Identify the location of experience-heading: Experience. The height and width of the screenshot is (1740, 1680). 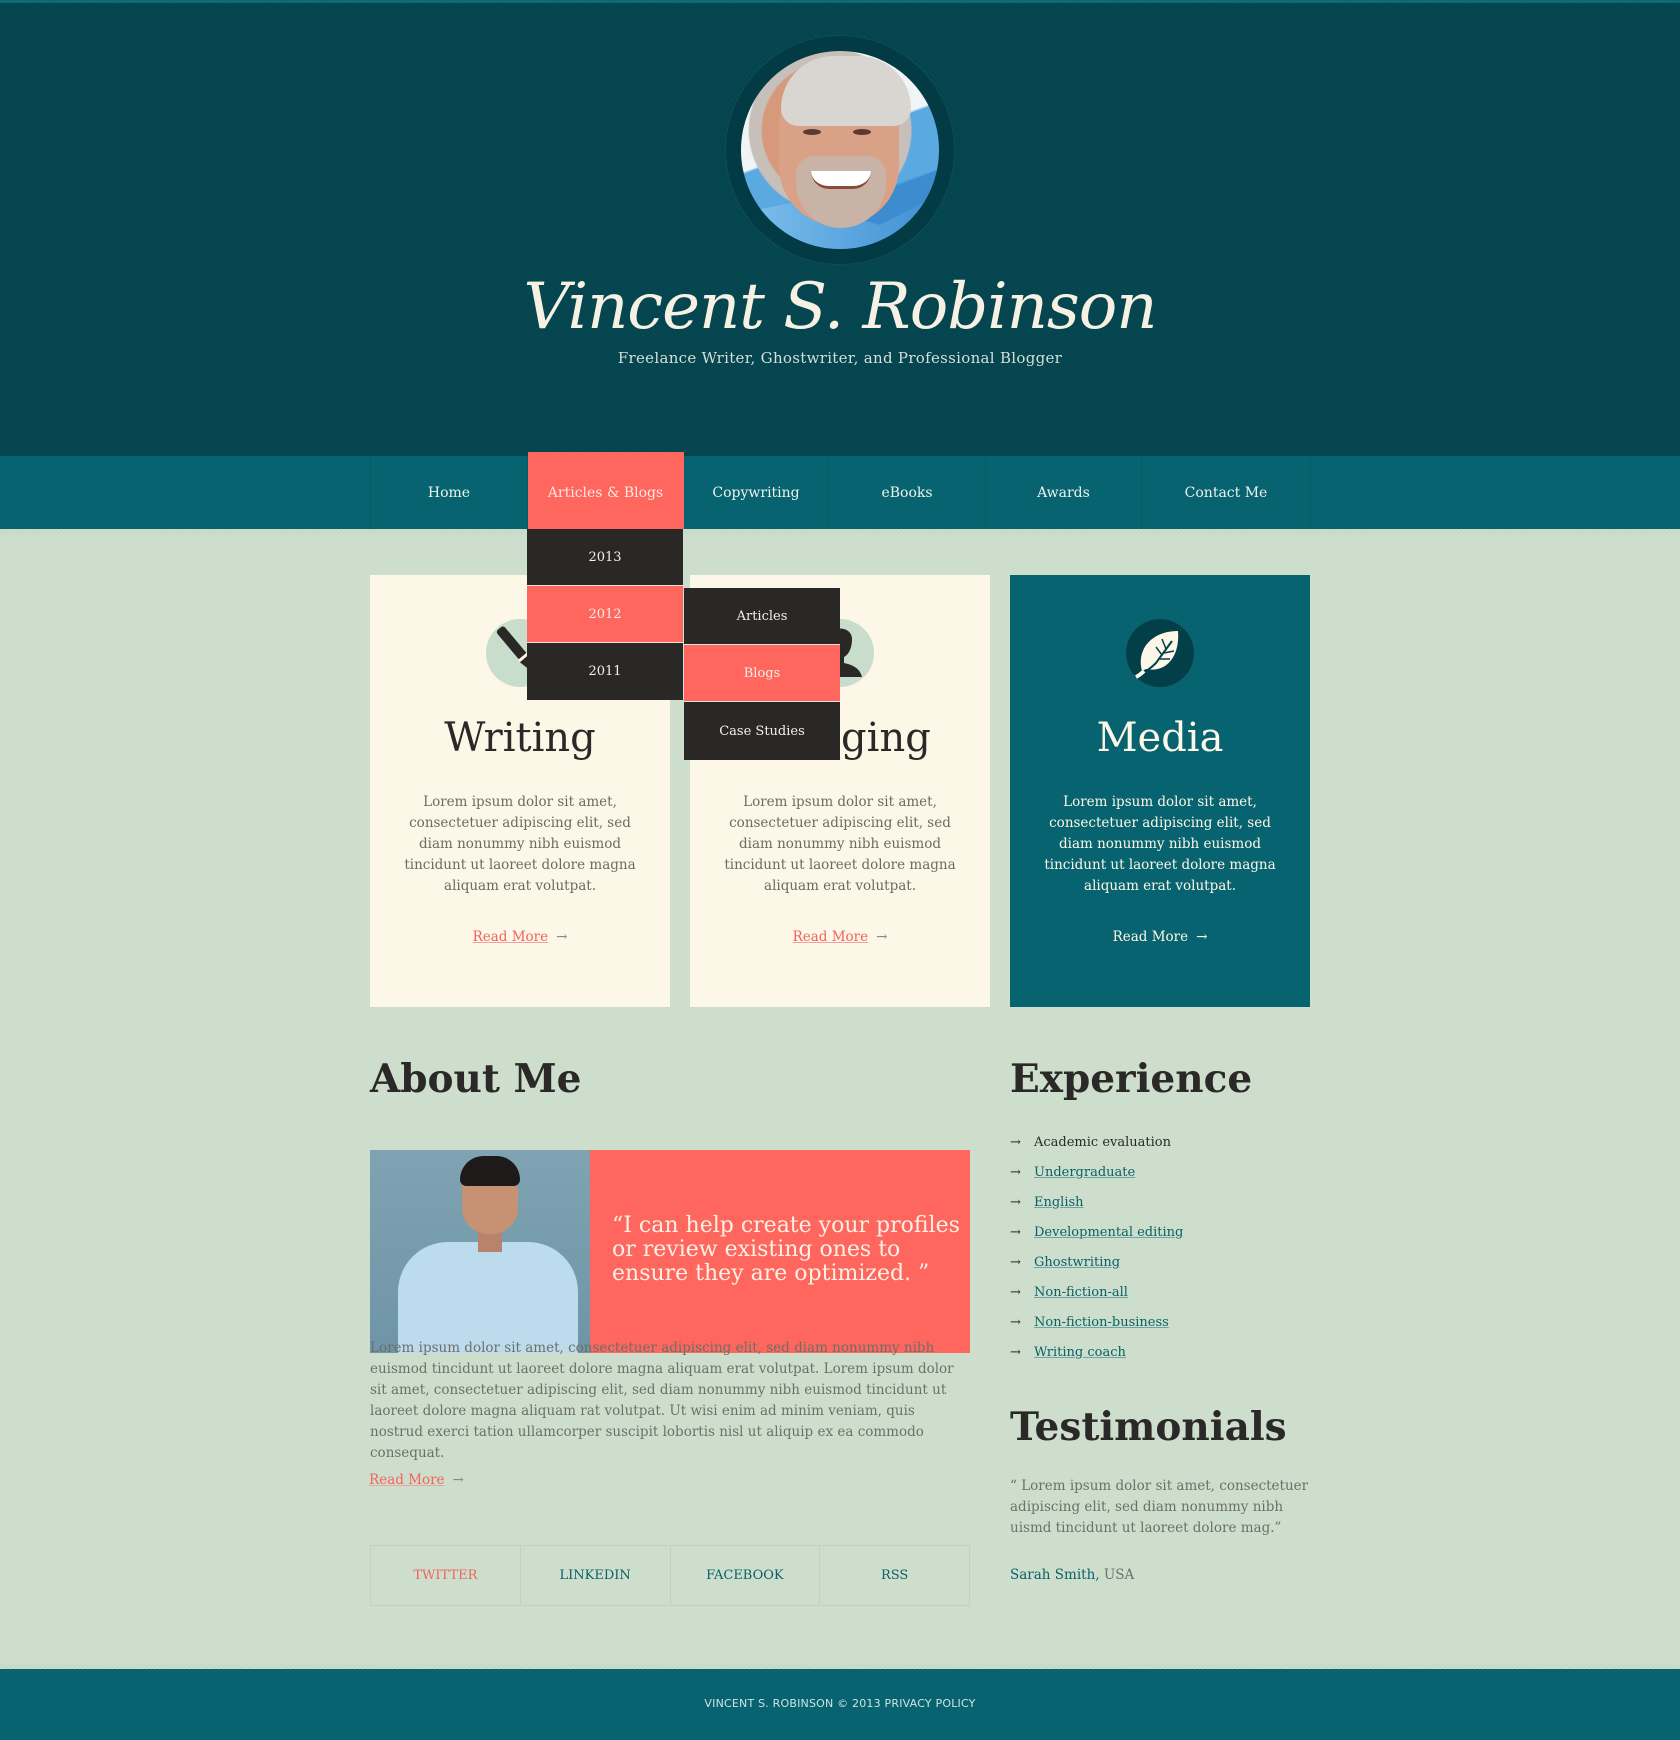
(1131, 1079).